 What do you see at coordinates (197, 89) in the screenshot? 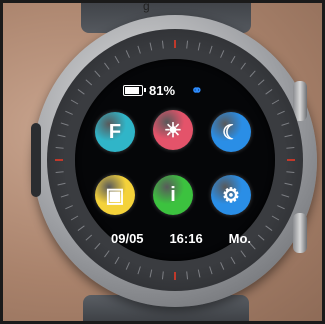
I see `link-icon: ⚭` at bounding box center [197, 89].